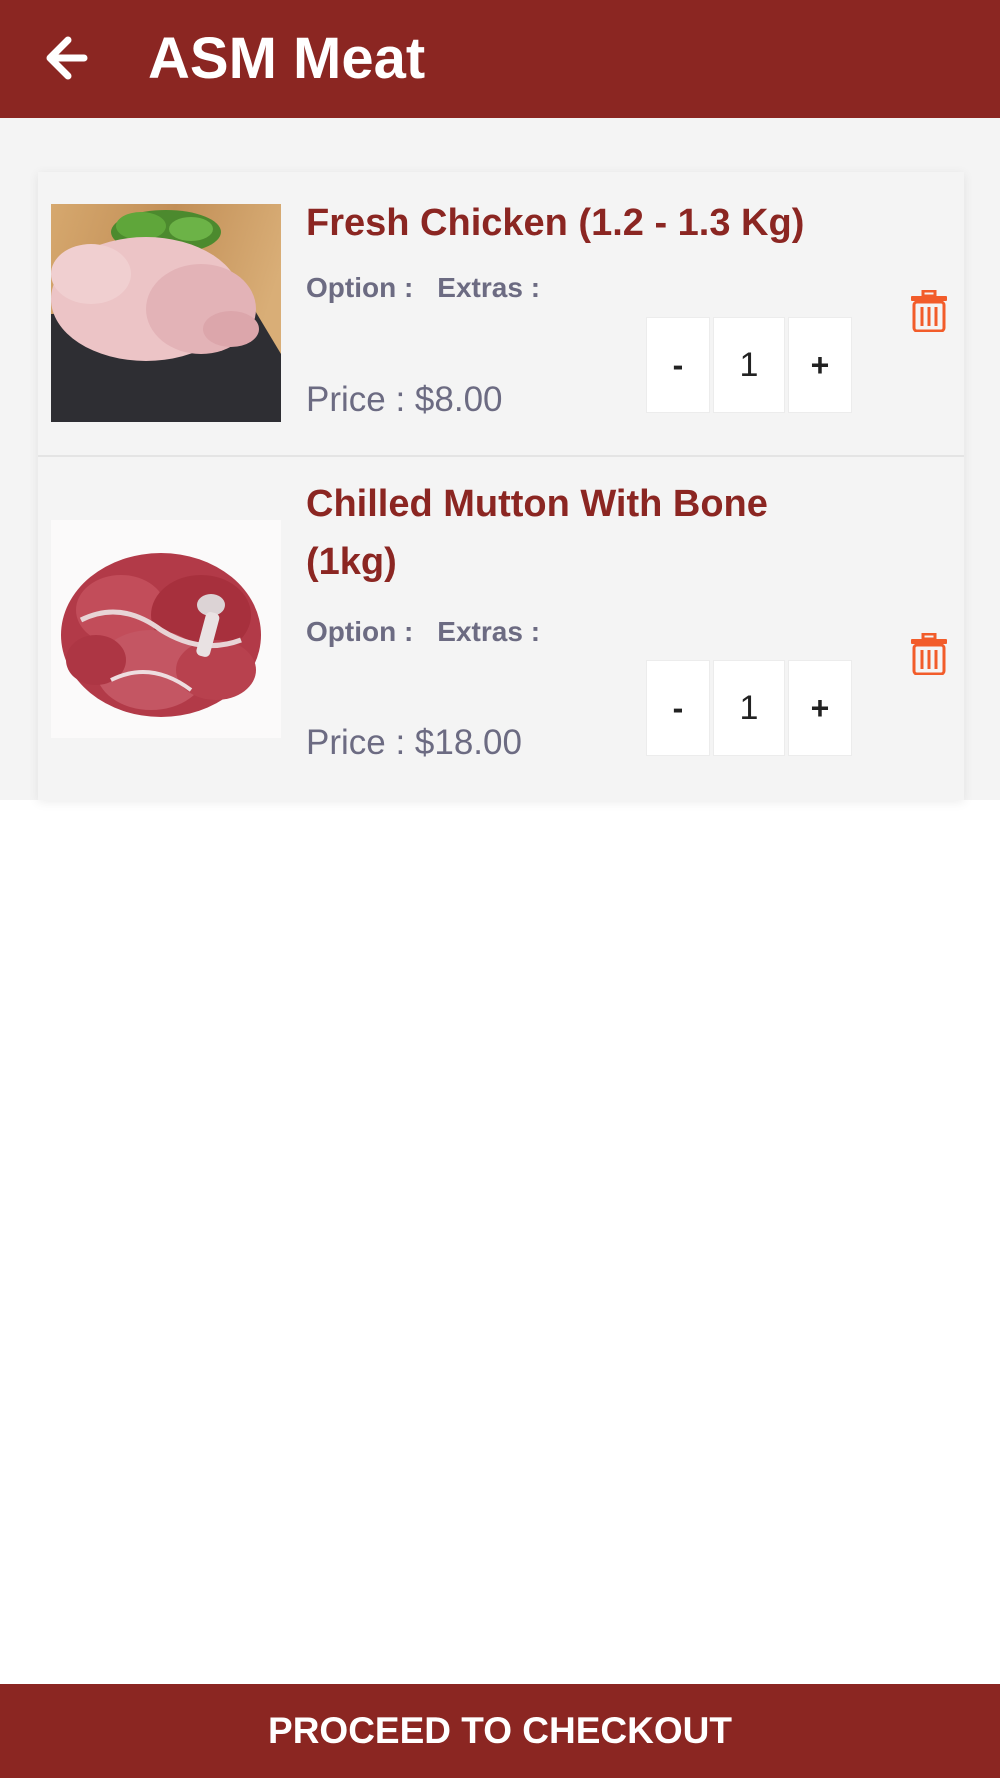  What do you see at coordinates (500, 1731) in the screenshot?
I see `proceed-to-checkout-button: PROCEED TO CHECKOUT` at bounding box center [500, 1731].